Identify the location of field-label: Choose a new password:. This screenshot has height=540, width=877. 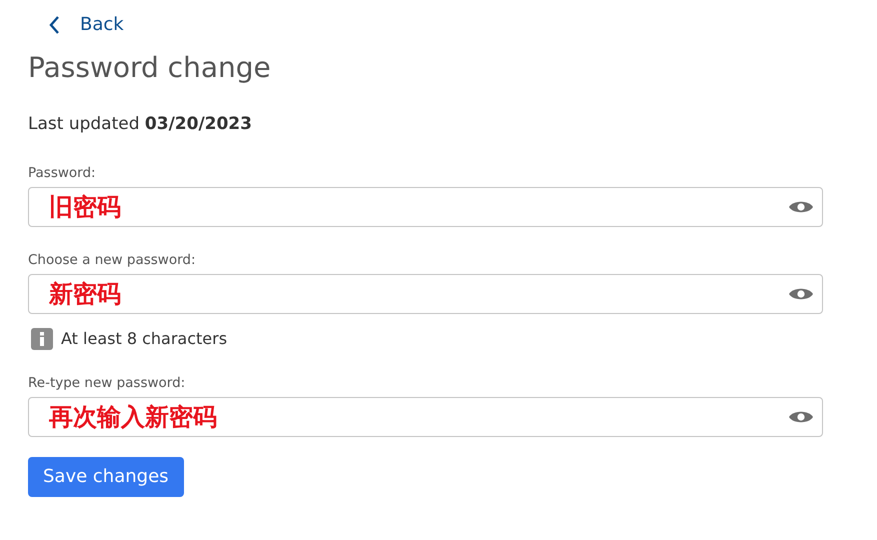
(112, 260).